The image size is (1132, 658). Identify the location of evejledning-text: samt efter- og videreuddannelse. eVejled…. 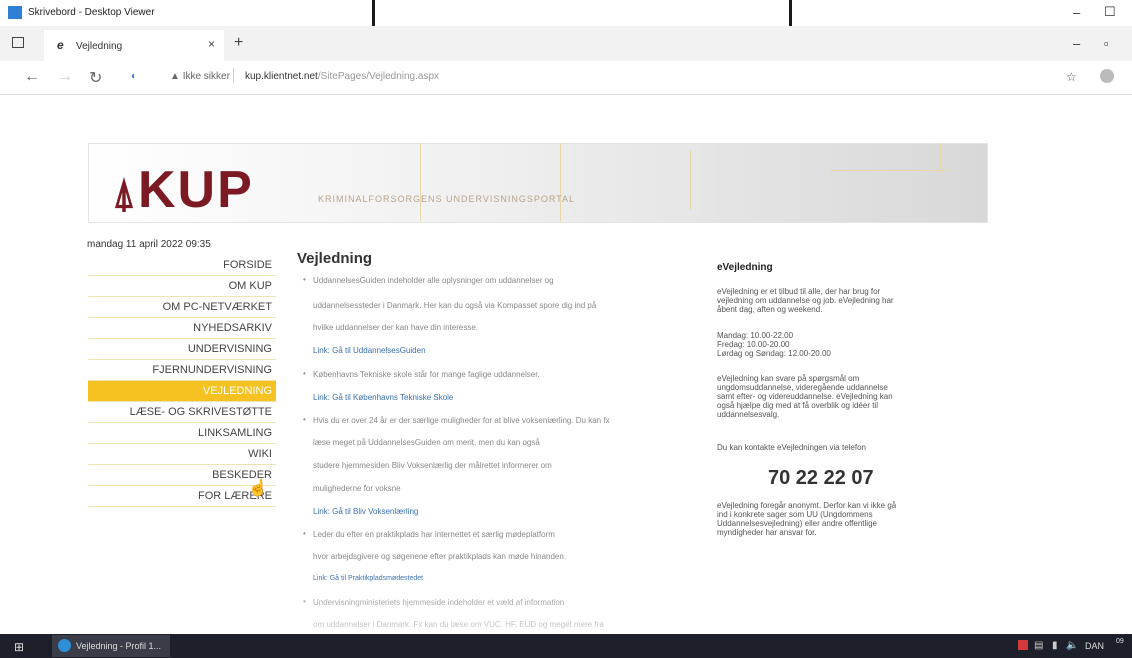
(805, 396).